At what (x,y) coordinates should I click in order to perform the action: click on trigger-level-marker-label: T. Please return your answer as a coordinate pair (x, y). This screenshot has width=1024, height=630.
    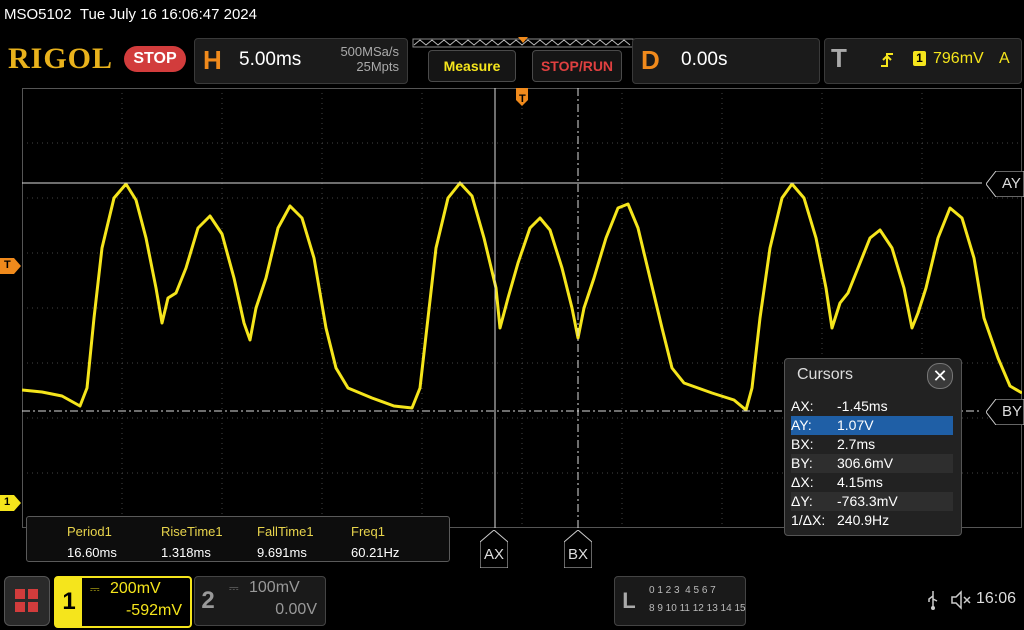
    Looking at the image, I should click on (7, 265).